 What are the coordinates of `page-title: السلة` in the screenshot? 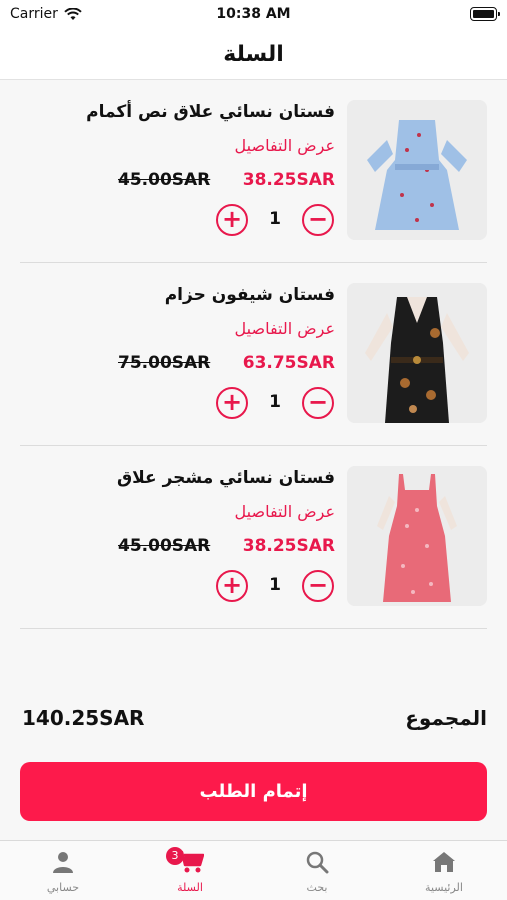 It's located at (253, 54).